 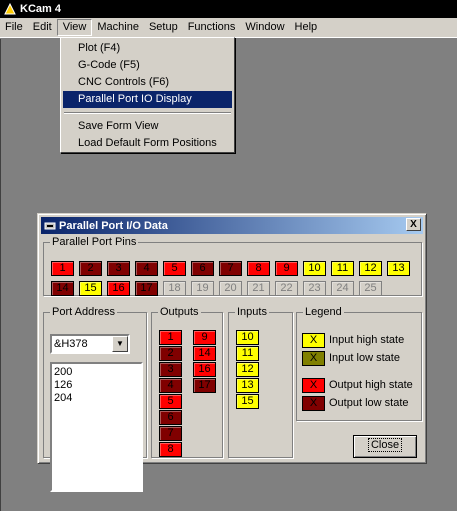 What do you see at coordinates (146, 268) in the screenshot?
I see `pin-4: 4` at bounding box center [146, 268].